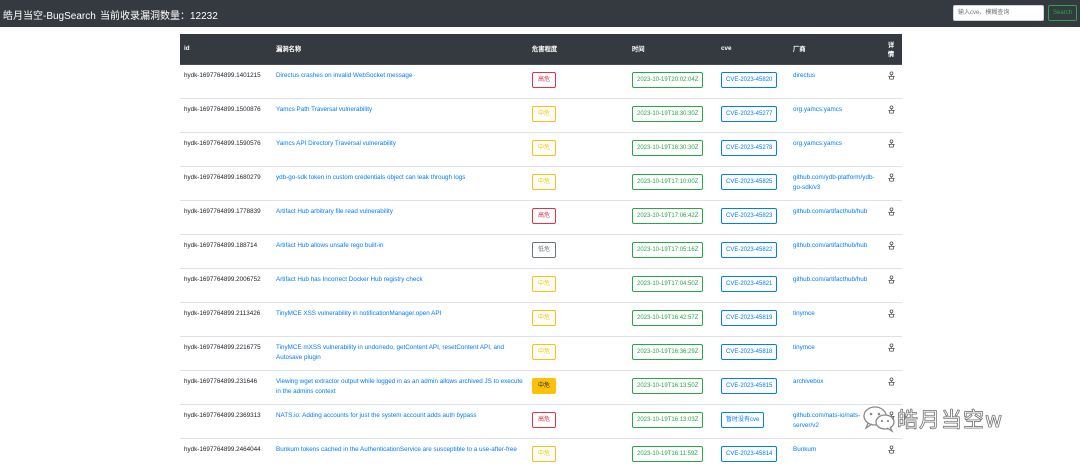 The image size is (1080, 472). I want to click on row-time-cell: 2023-10-19T18:30:30Z, so click(672, 115).